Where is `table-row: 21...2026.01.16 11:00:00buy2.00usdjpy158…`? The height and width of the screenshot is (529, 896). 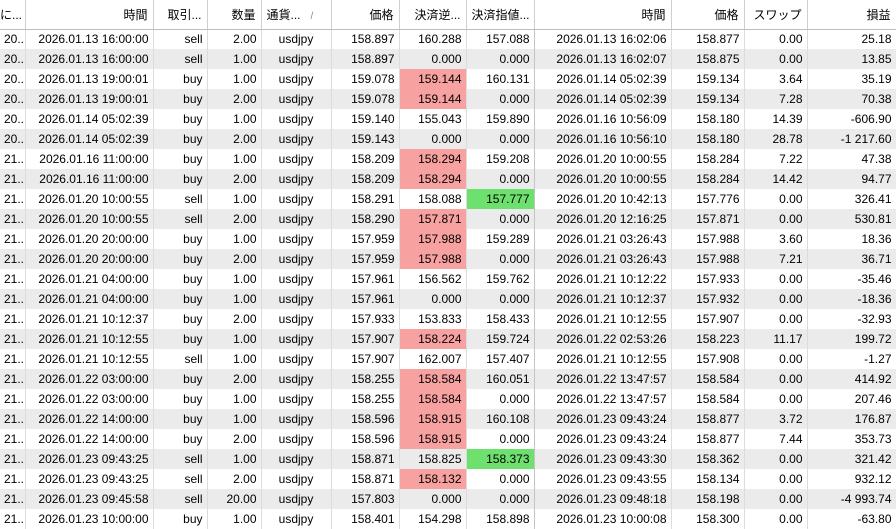 table-row: 21...2026.01.16 11:00:00buy2.00usdjpy158… is located at coordinates (448, 179).